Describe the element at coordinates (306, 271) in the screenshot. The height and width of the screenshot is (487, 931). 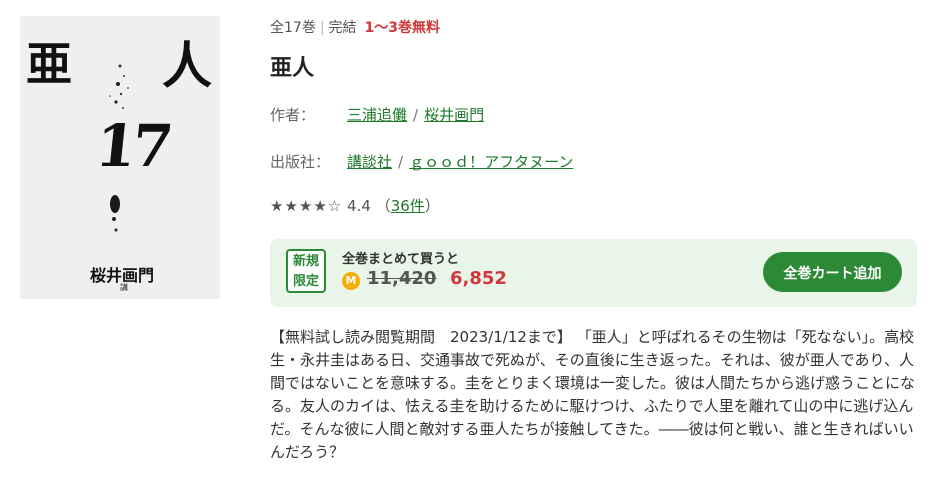
I see `new-limited-badge: 新規 限定` at that location.